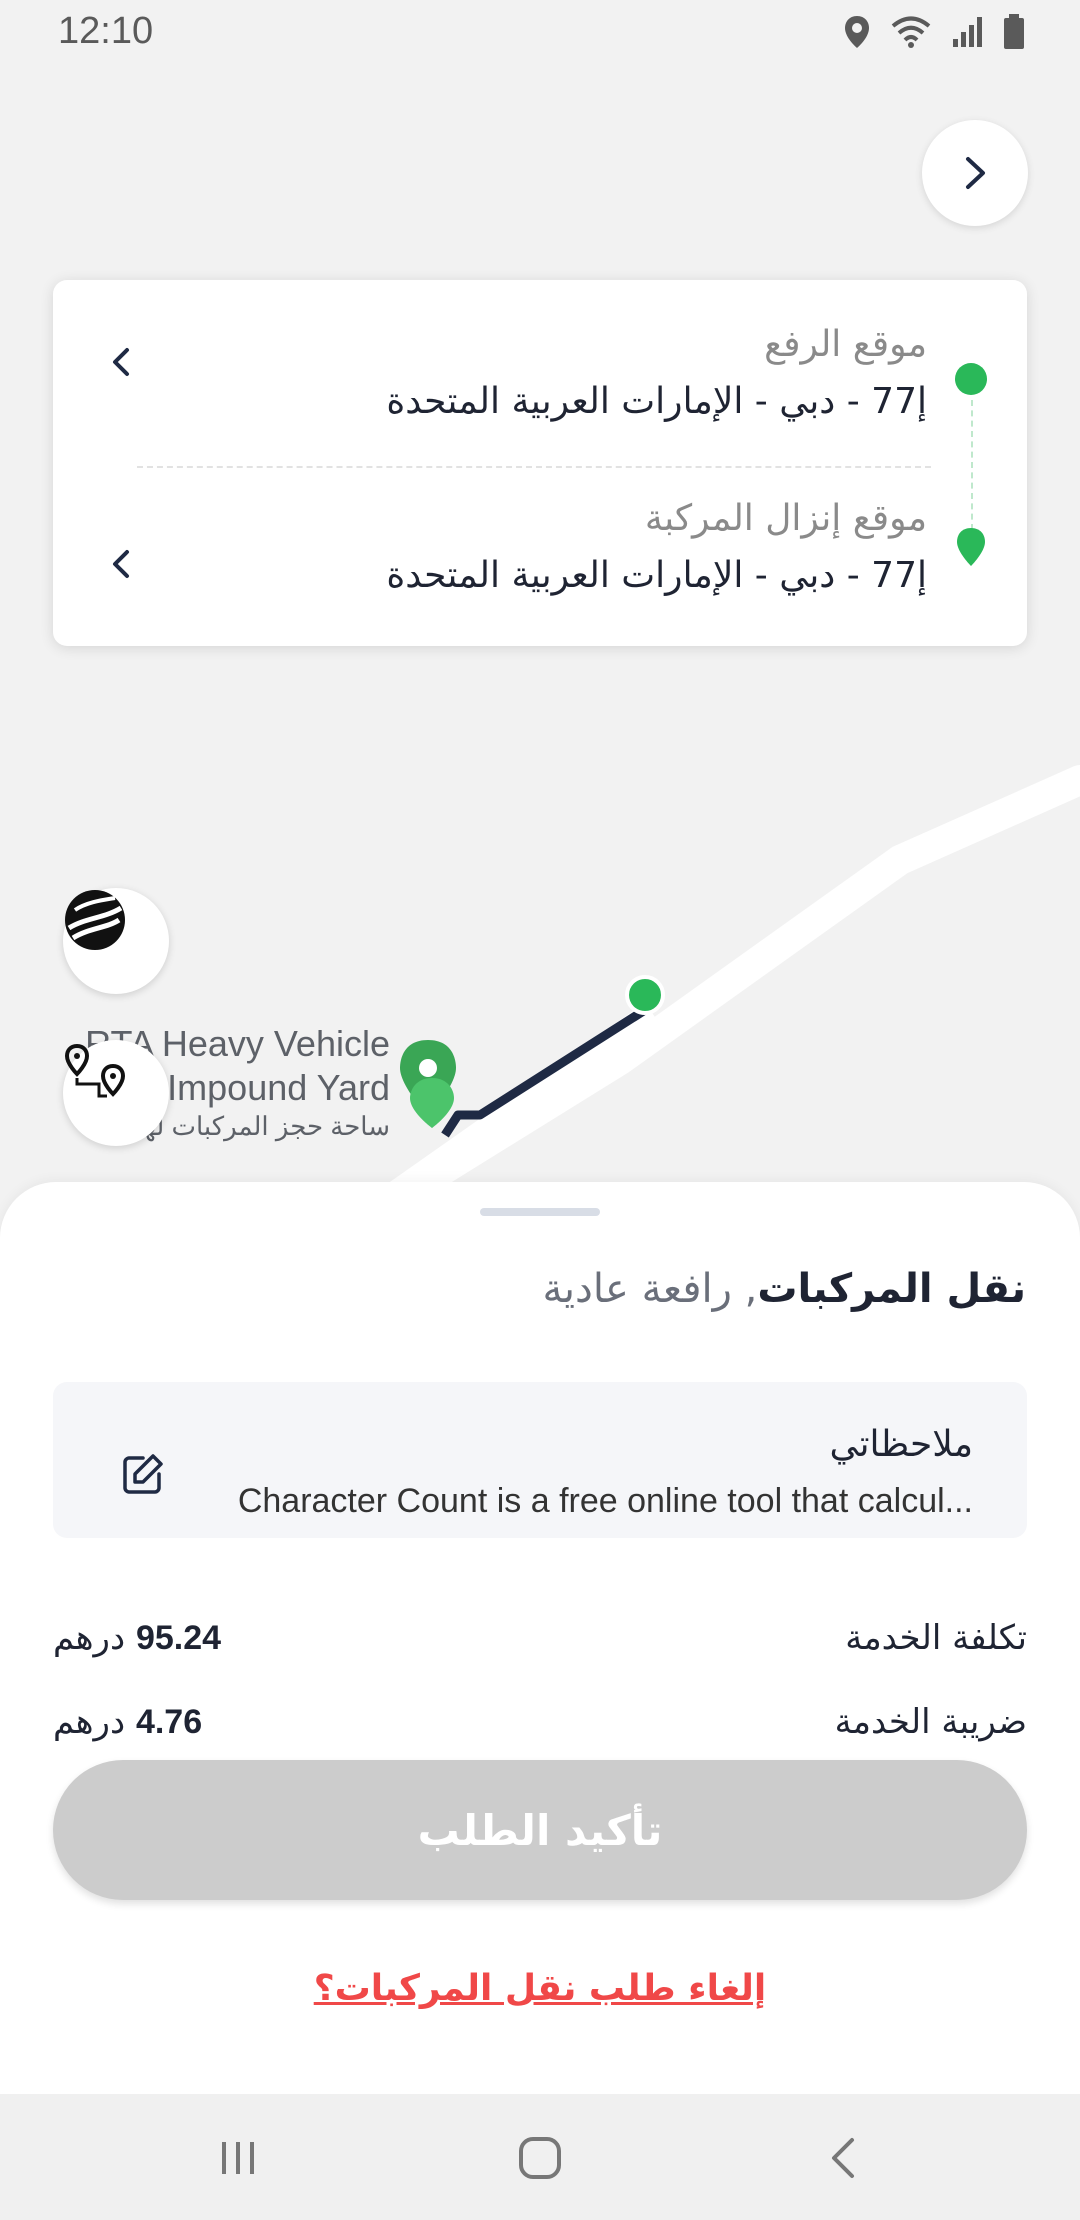  What do you see at coordinates (540, 1830) in the screenshot?
I see `confirm-order-button: تأكيد الطلب` at bounding box center [540, 1830].